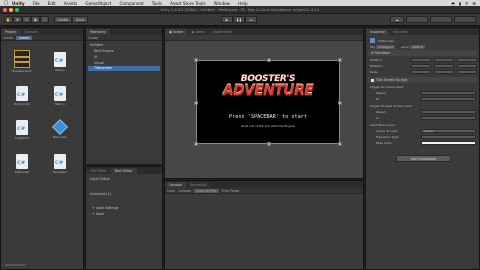 This screenshot has height=270, width=480. I want to click on move-tool-button: ✥, so click(17, 19).